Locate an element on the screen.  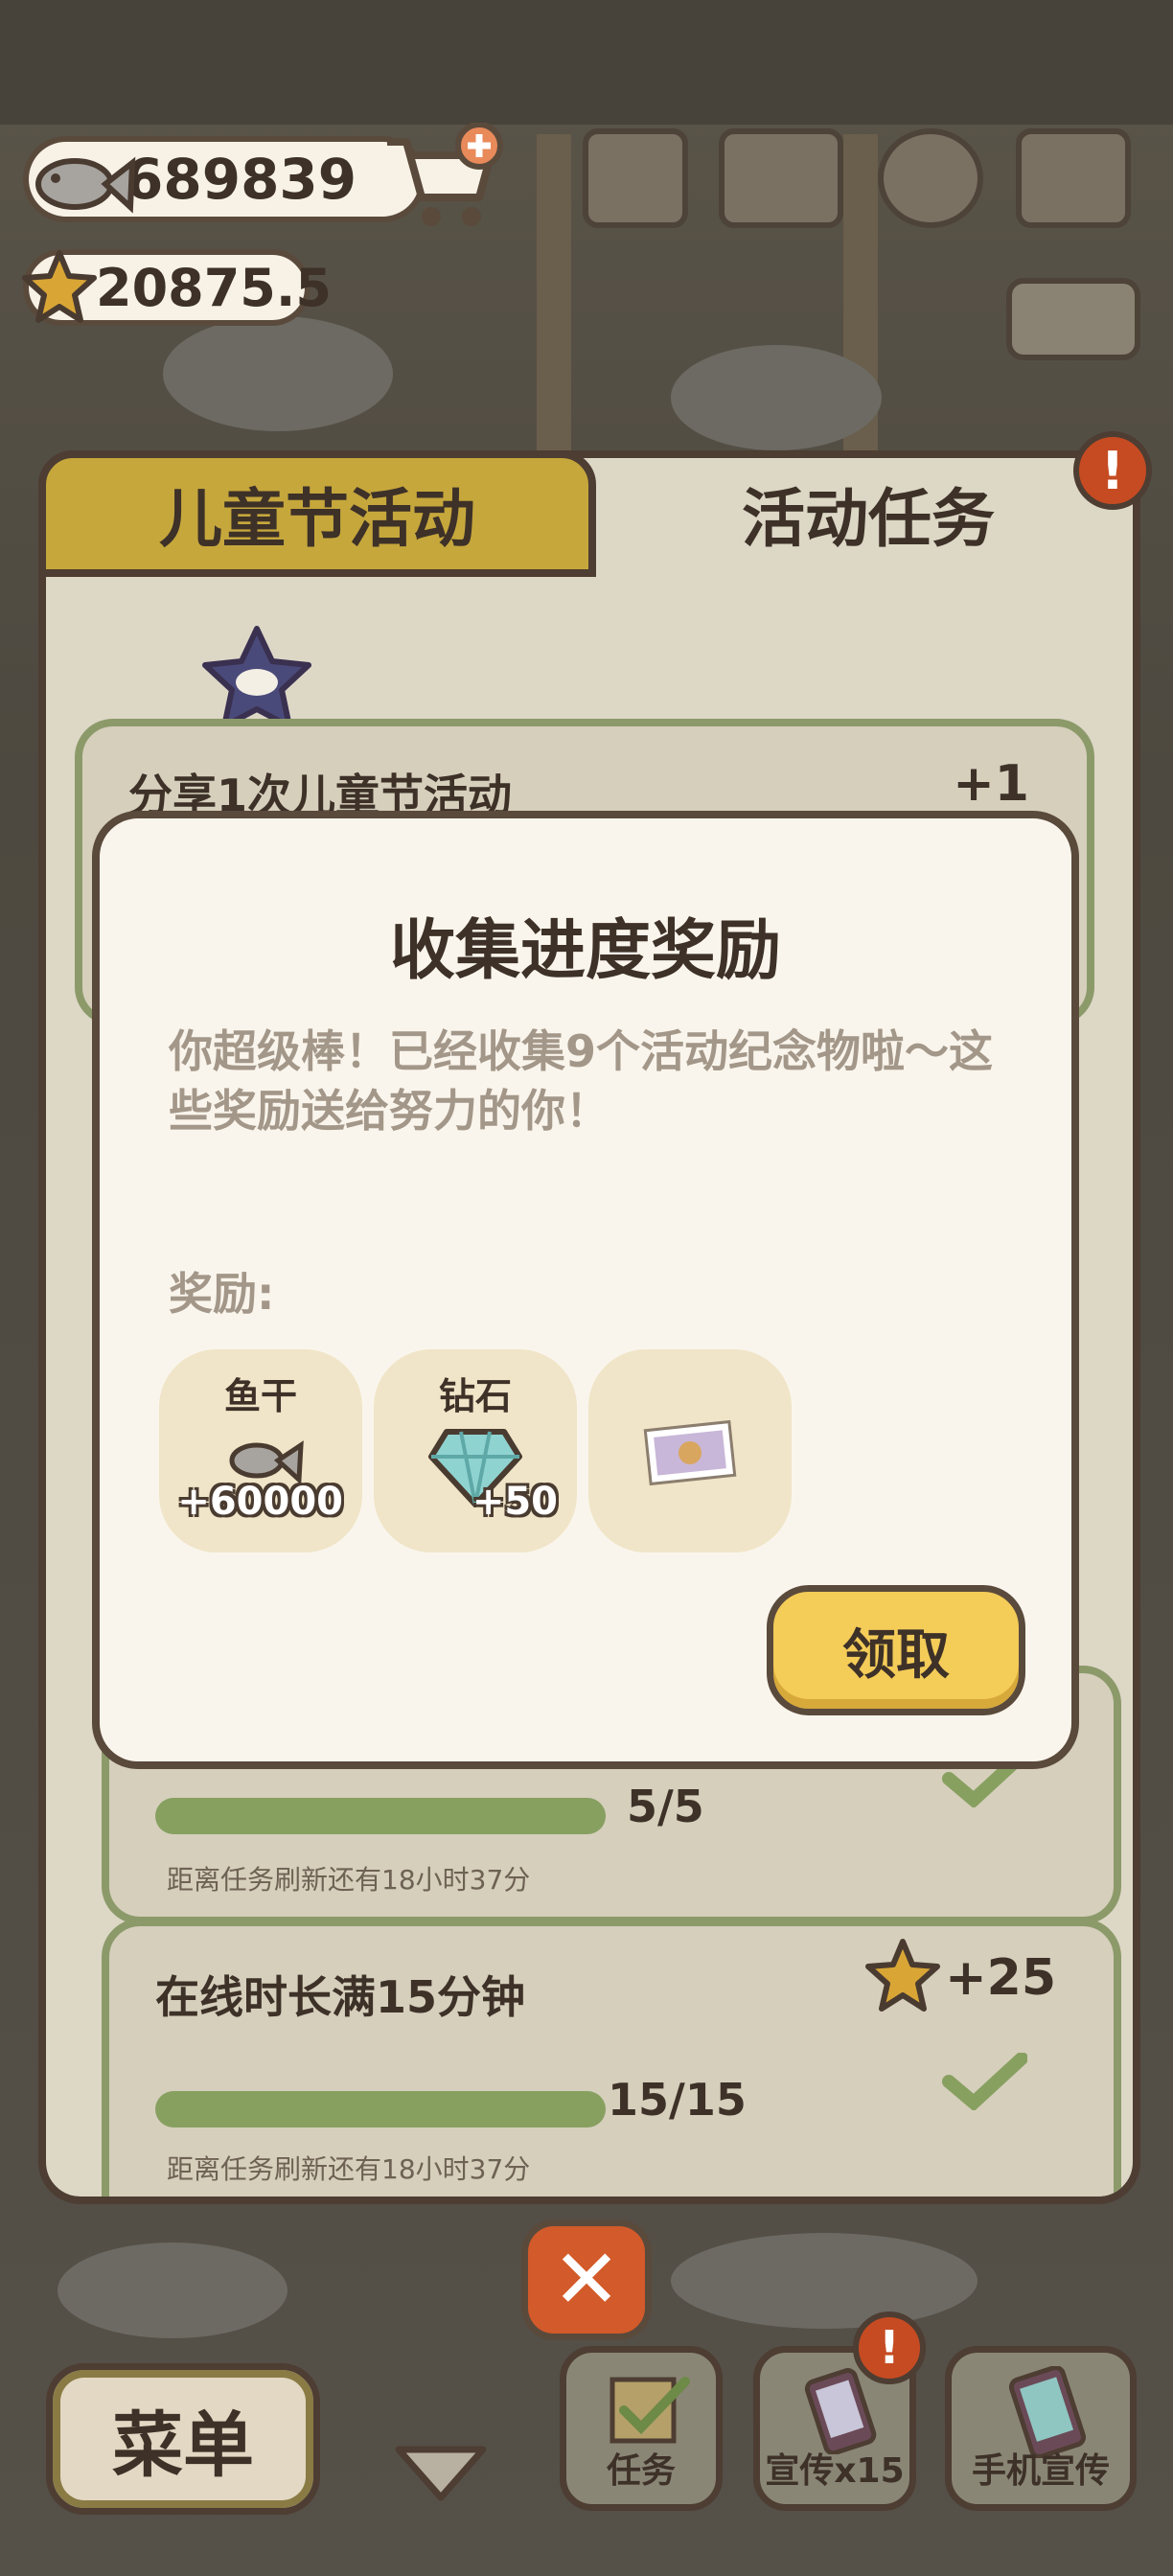
paw-book-icon is located at coordinates (781, 178).